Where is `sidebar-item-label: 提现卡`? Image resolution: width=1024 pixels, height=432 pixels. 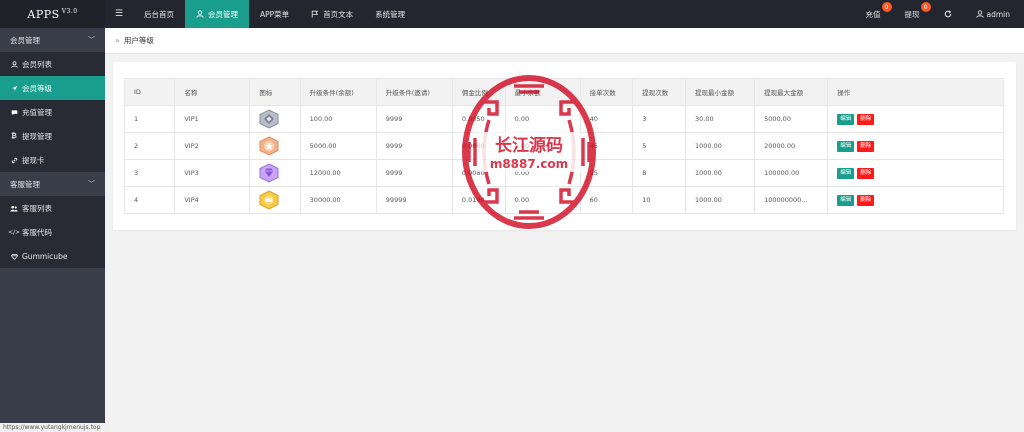 sidebar-item-label: 提现卡 is located at coordinates (33, 160).